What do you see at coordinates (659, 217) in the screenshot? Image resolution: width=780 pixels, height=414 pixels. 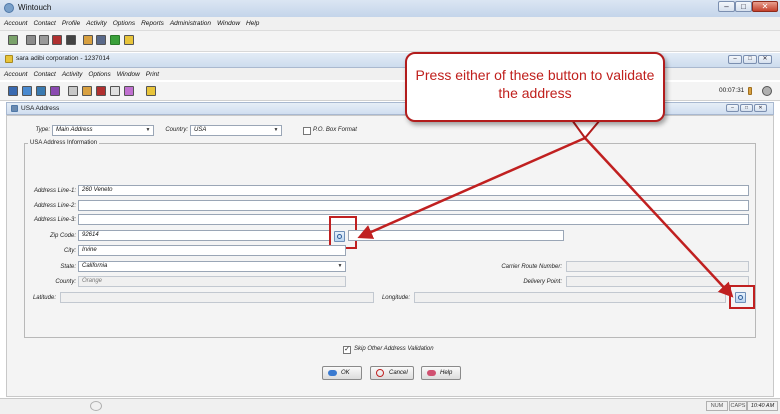 I see `arrow-to-longitude-button` at bounding box center [659, 217].